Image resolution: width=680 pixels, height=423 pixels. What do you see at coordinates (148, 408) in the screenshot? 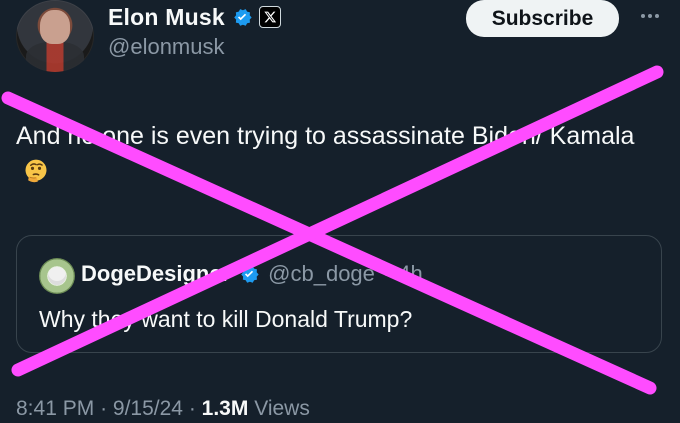
I see `tweet-date: 9/15/24` at bounding box center [148, 408].